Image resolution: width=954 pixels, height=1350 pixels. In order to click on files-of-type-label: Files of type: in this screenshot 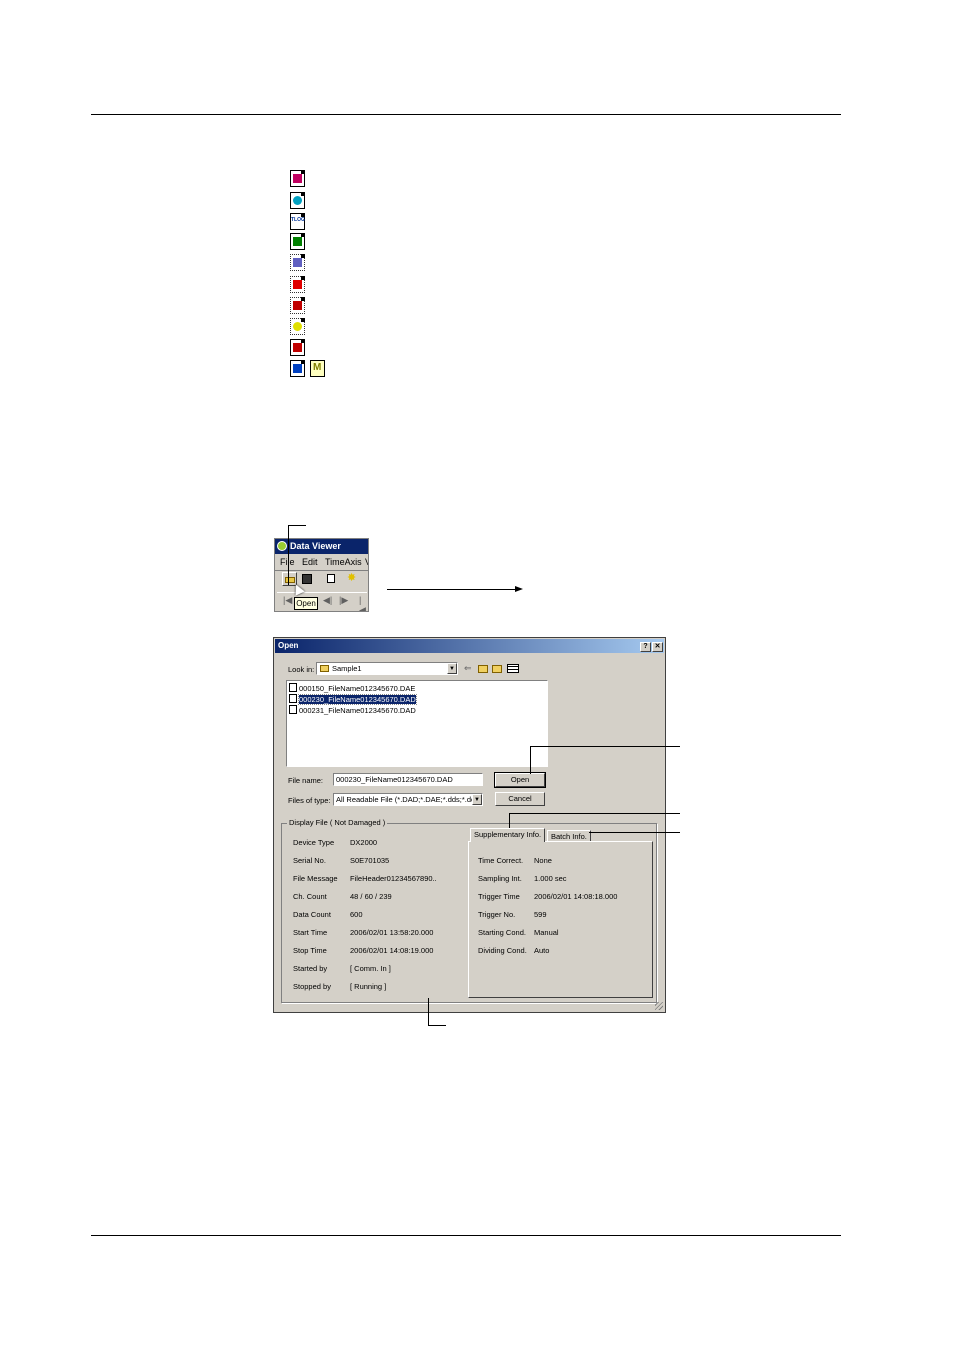, I will do `click(309, 800)`.